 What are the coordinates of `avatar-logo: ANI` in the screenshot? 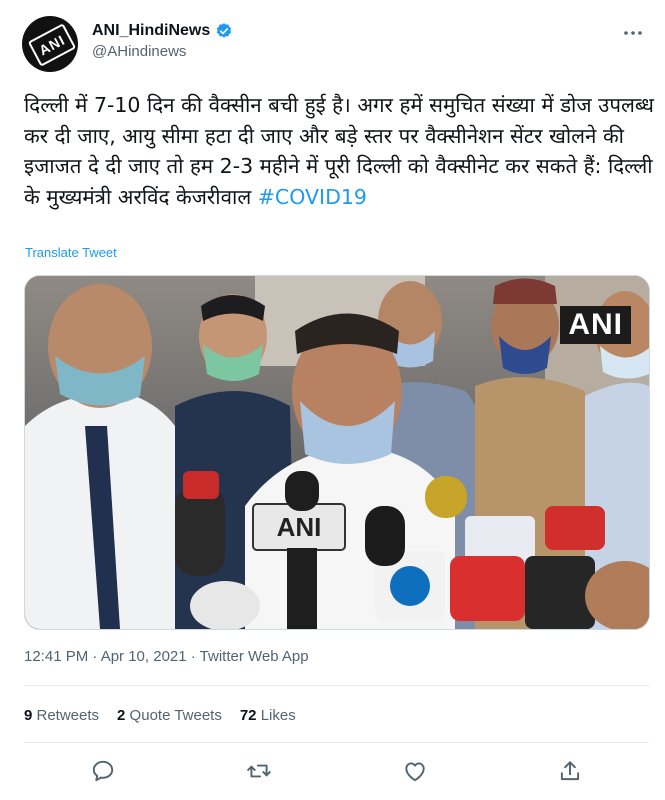 It's located at (52, 45).